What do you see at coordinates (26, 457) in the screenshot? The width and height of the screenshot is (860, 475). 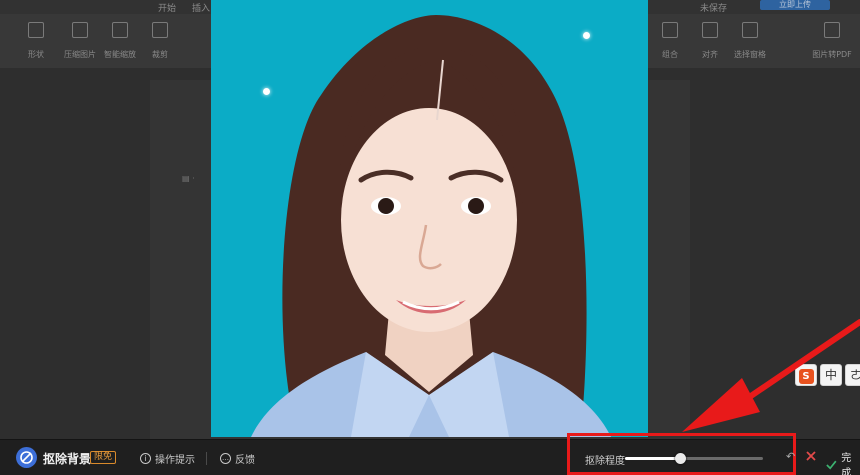 I see `remove-background-logo-icon` at bounding box center [26, 457].